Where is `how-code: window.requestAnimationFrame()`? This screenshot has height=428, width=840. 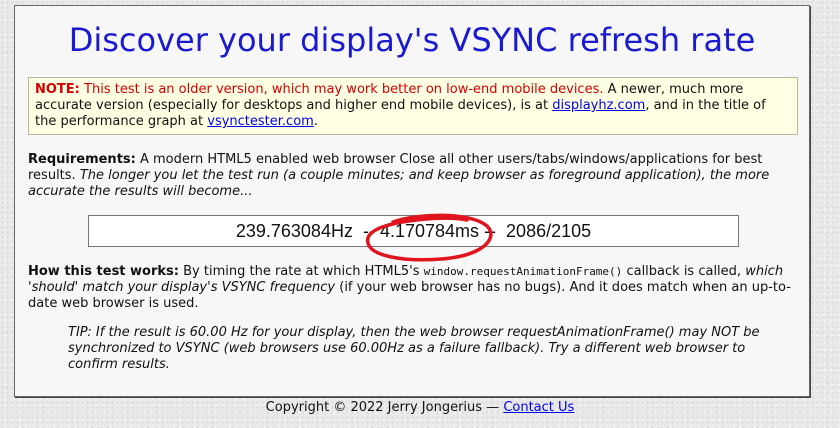
how-code: window.requestAnimationFrame() is located at coordinates (523, 271).